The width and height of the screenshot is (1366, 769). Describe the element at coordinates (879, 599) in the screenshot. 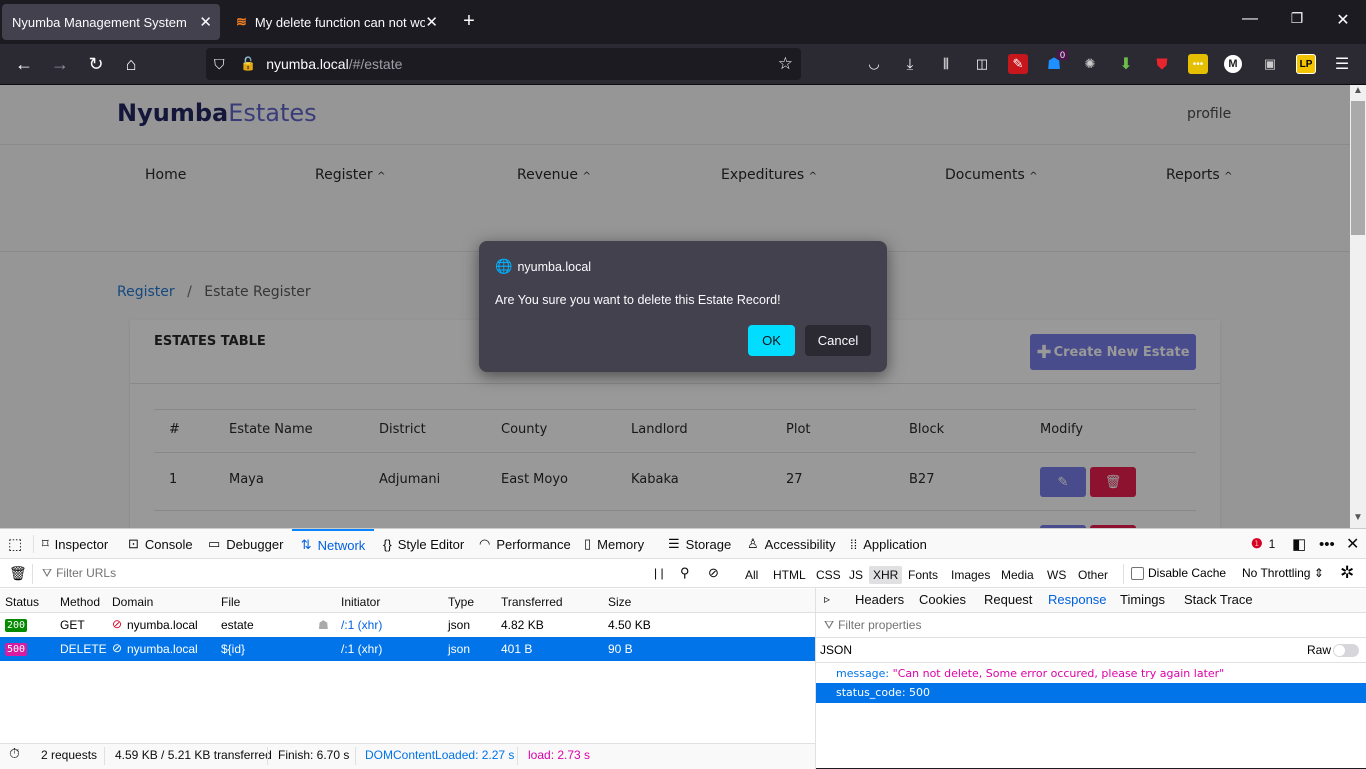

I see `detail-tab-headers: Headers` at that location.